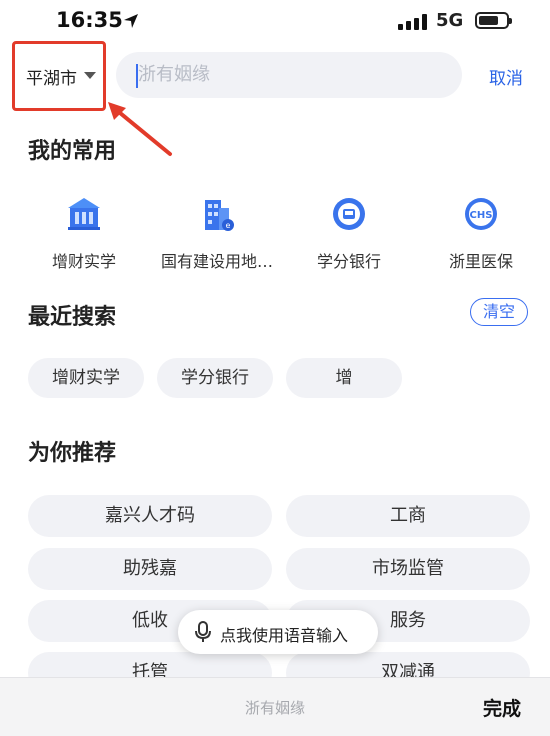  Describe the element at coordinates (408, 569) in the screenshot. I see `recommend-item: 市场监管` at that location.